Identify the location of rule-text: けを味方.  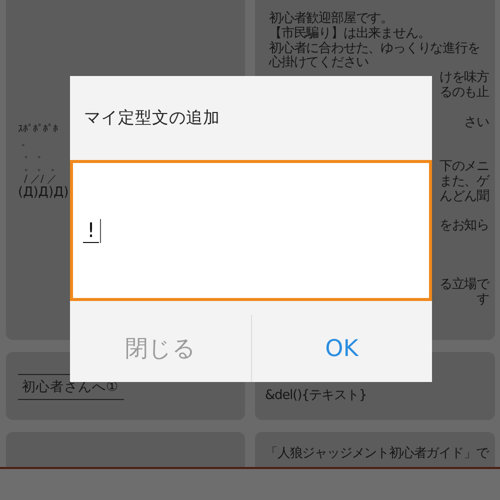
(464, 78).